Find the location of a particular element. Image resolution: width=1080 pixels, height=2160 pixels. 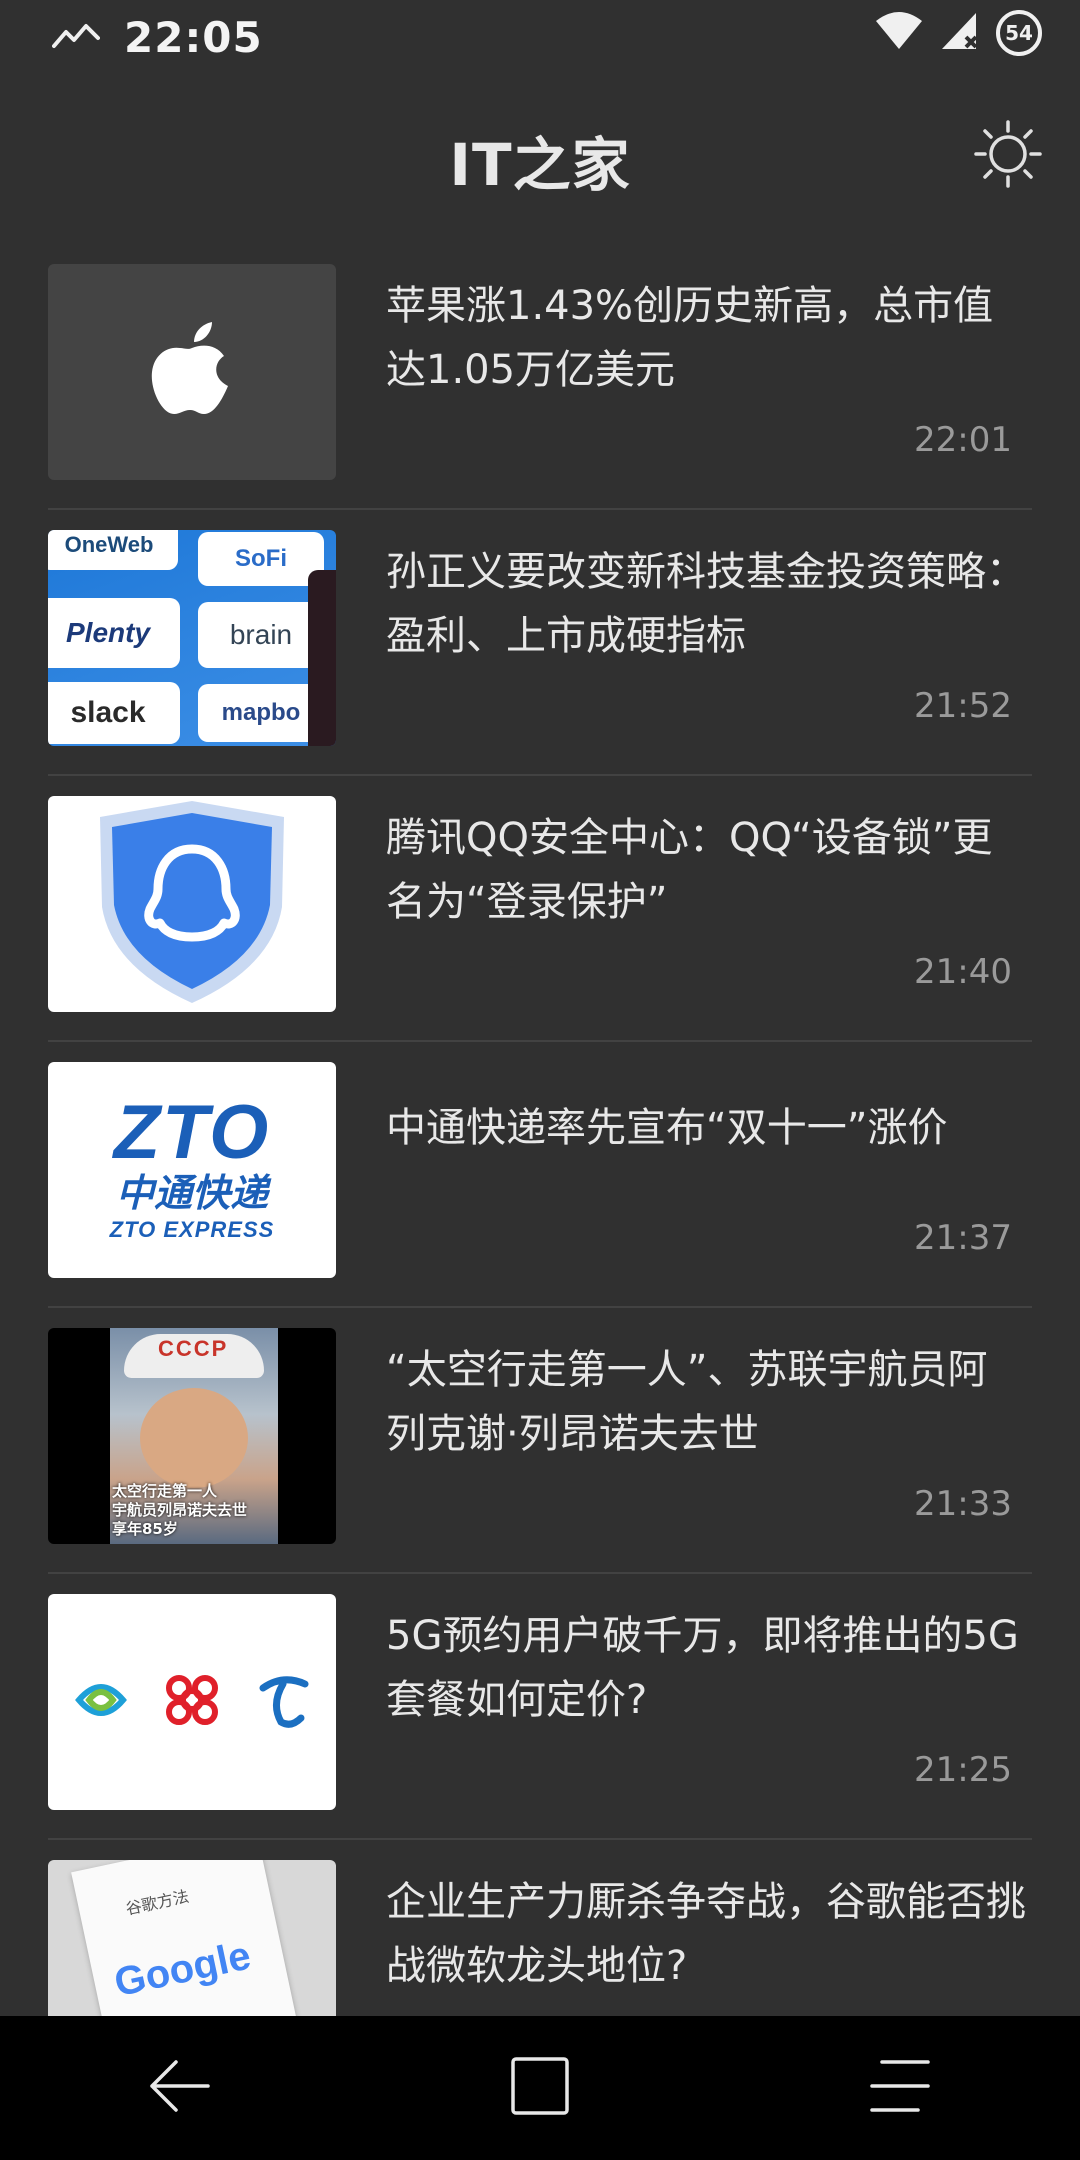

news-item: 5G预约用户破千万，即将推出的5G套餐如何定价? 21:25 is located at coordinates (540, 1707).